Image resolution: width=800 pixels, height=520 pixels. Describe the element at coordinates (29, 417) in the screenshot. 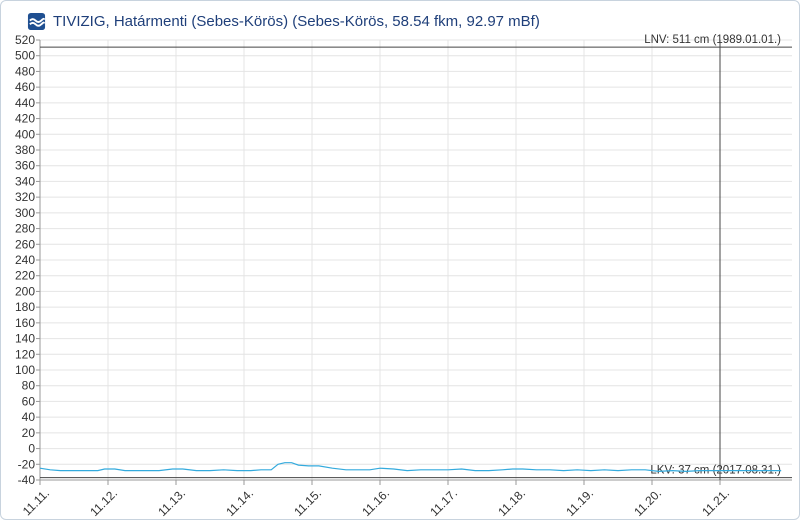

I see `y-tick-label: 40` at that location.